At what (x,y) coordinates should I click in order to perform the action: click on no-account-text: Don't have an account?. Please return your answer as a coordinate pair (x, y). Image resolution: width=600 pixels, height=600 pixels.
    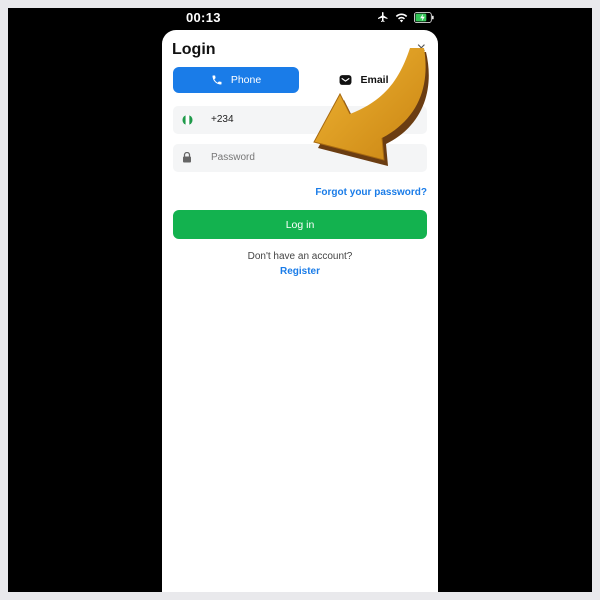
    Looking at the image, I should click on (300, 256).